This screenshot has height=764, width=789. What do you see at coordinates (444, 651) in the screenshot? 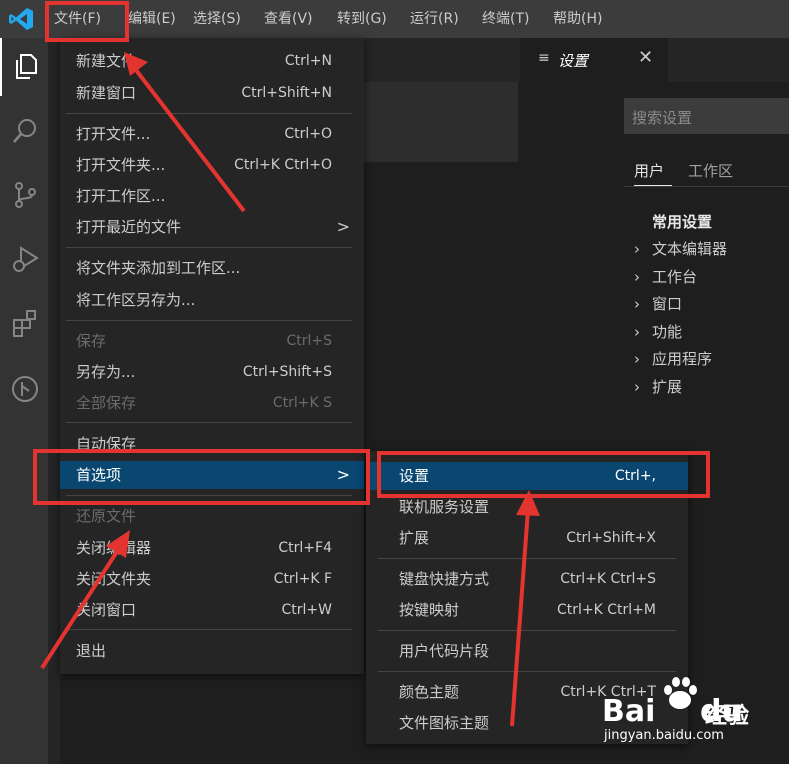
I see `menu-item-label: 用户代码片段` at bounding box center [444, 651].